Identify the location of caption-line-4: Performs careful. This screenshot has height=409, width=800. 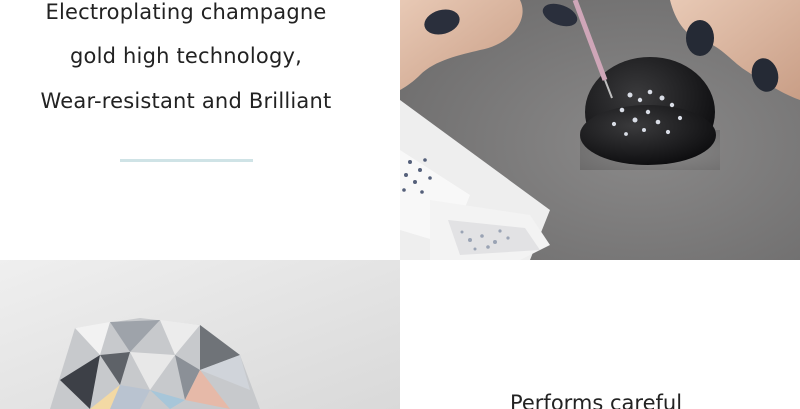
(596, 400).